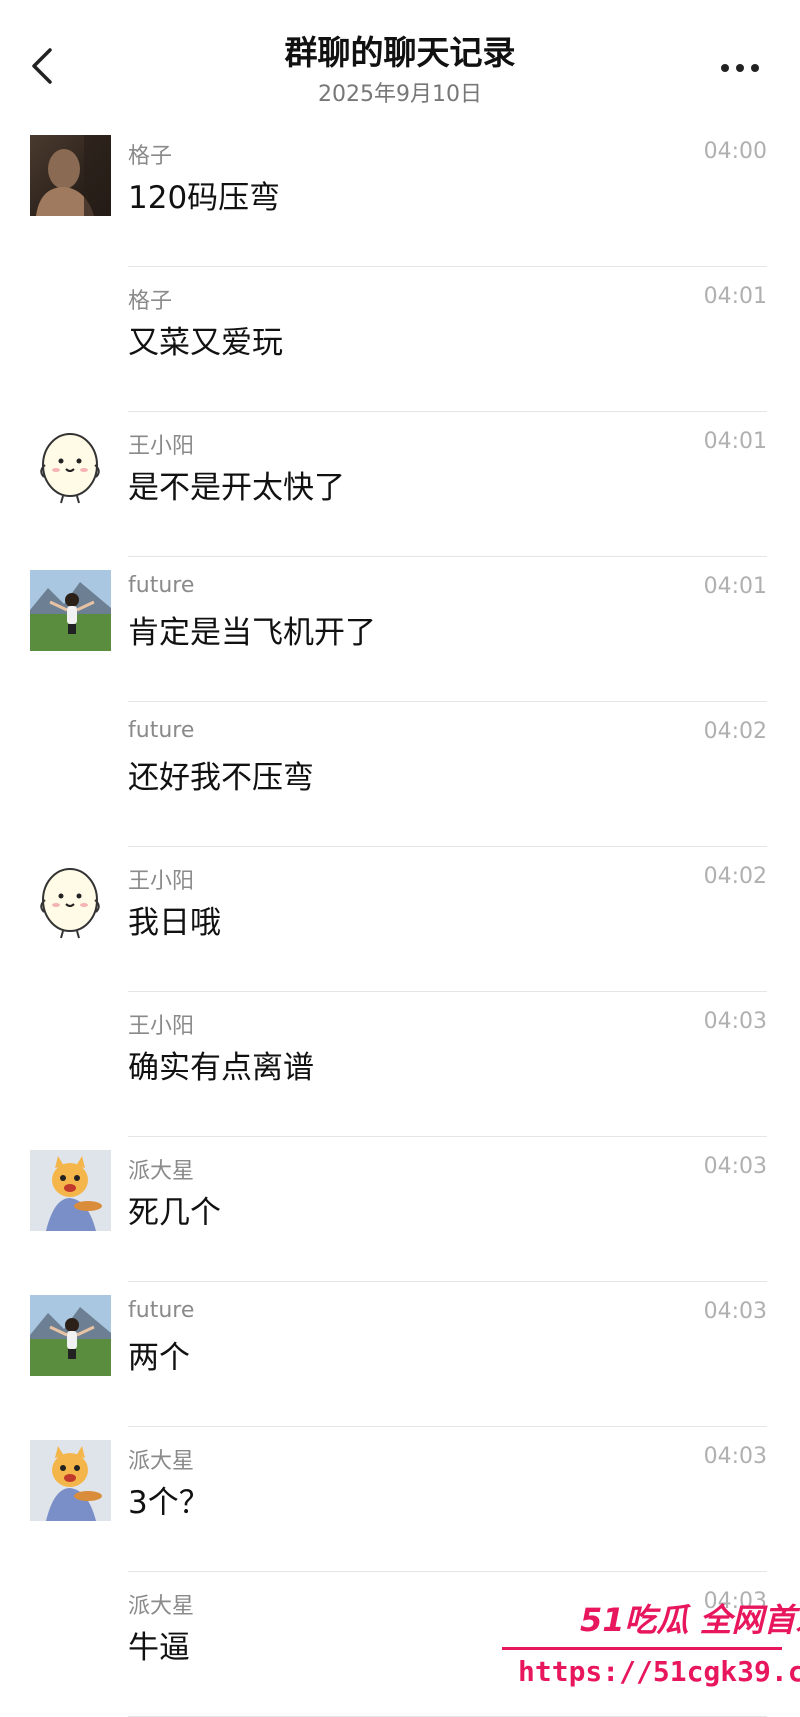  I want to click on message-text: 我日哦, so click(174, 923).